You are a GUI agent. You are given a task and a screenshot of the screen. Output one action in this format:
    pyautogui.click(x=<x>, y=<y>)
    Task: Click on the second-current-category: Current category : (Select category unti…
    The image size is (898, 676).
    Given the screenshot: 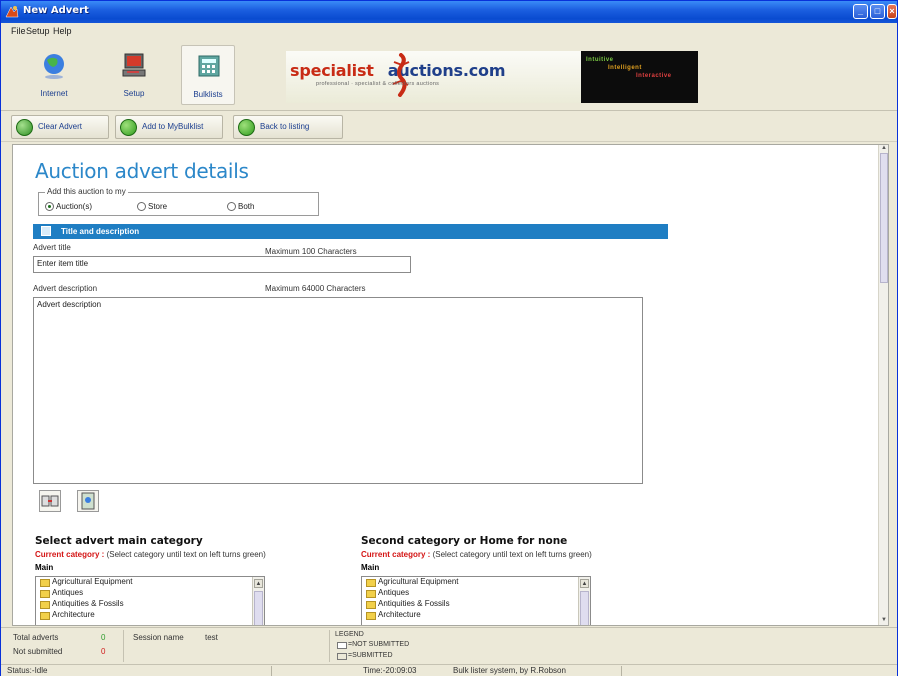 What is the action you would take?
    pyautogui.click(x=476, y=554)
    